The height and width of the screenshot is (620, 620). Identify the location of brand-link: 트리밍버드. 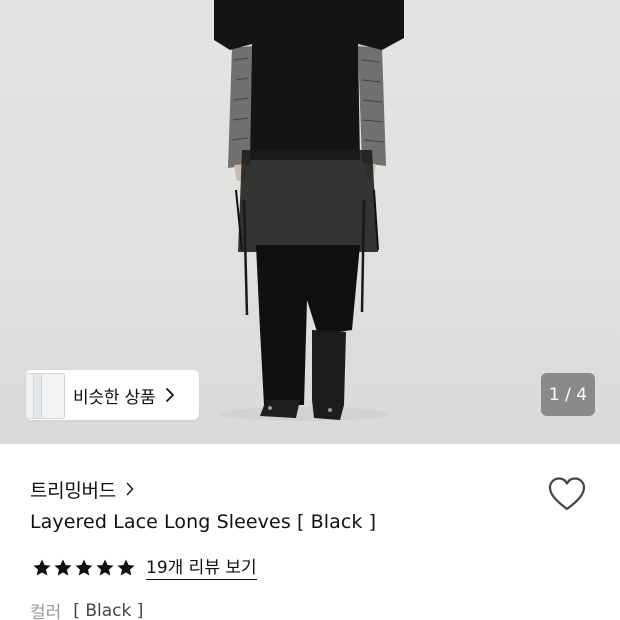
(83, 489).